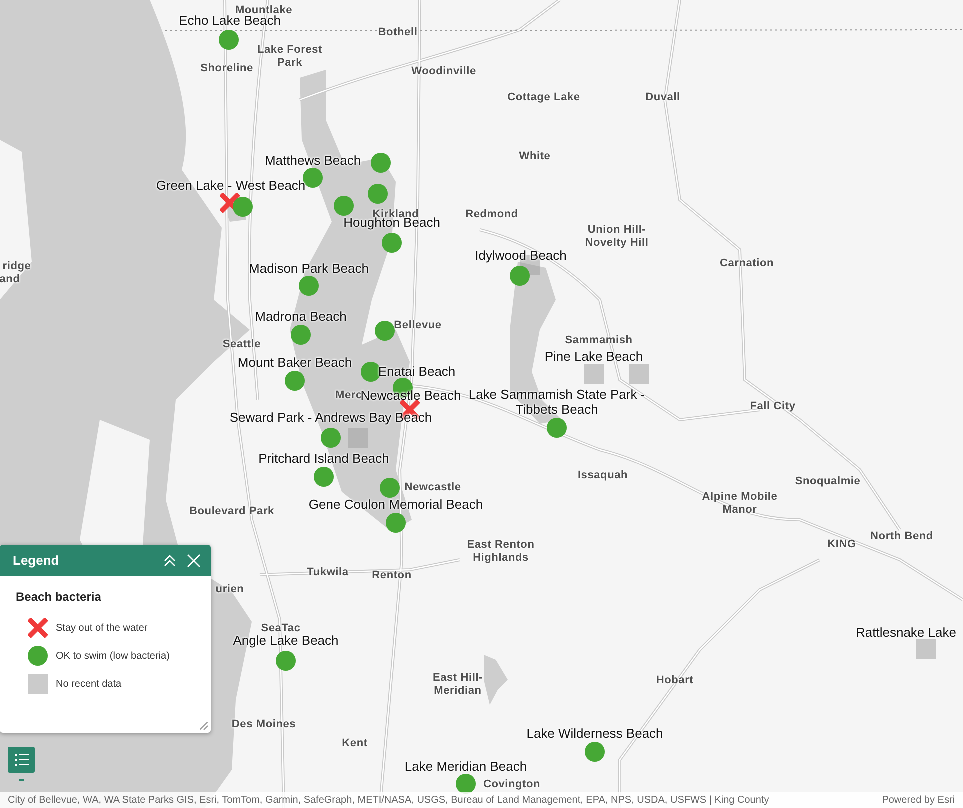 The height and width of the screenshot is (808, 963). What do you see at coordinates (594, 356) in the screenshot?
I see `beach-label: Pine Lake Beach` at bounding box center [594, 356].